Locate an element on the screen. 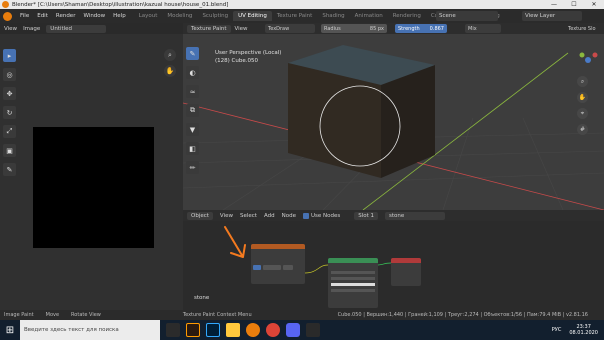 Image resolution: width=604 pixels, height=340 pixels. file-explorer-icon is located at coordinates (233, 330).